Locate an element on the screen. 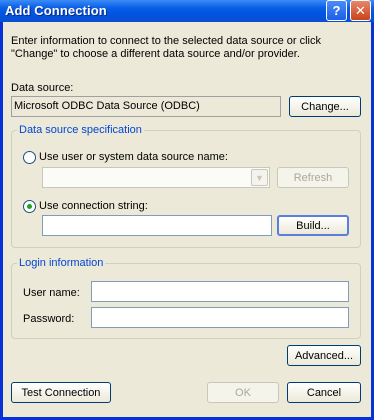  data-source-label: Data source: is located at coordinates (42, 88).